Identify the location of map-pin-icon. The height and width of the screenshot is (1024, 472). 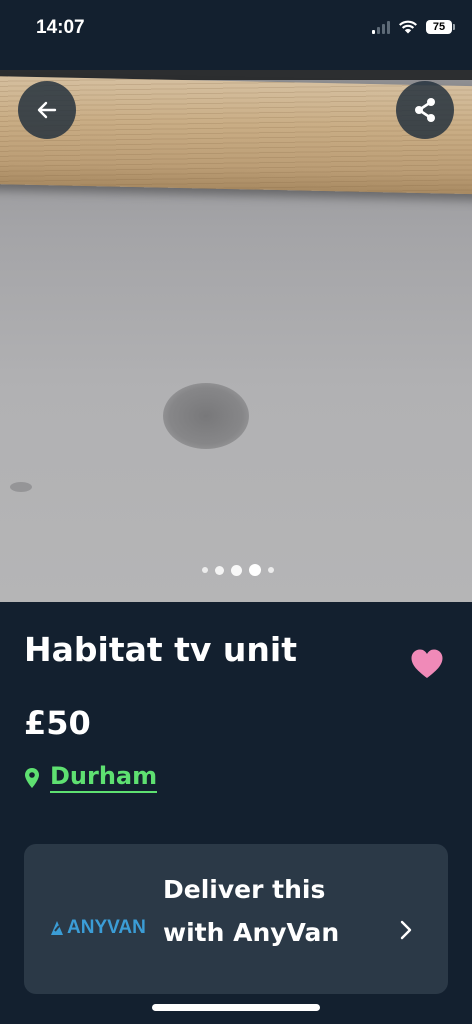
(32, 777).